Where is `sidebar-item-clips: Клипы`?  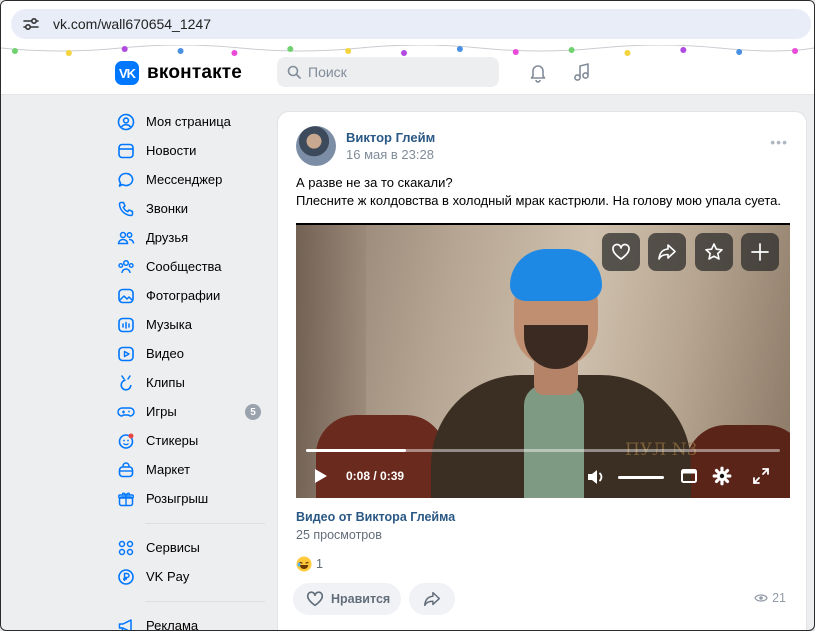 sidebar-item-clips: Клипы is located at coordinates (189, 382).